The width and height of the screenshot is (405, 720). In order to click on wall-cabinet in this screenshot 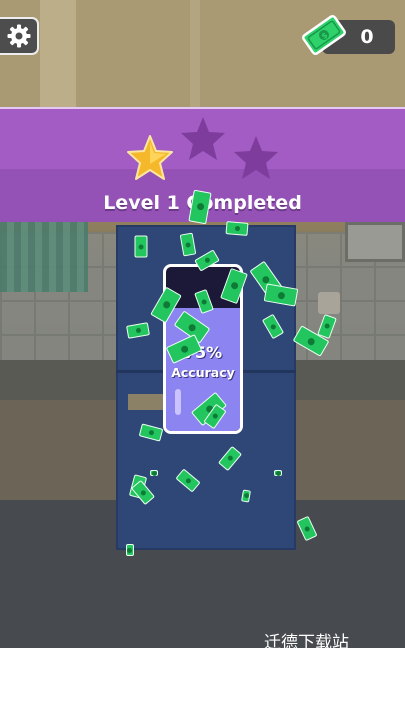, I will do `click(375, 242)`.